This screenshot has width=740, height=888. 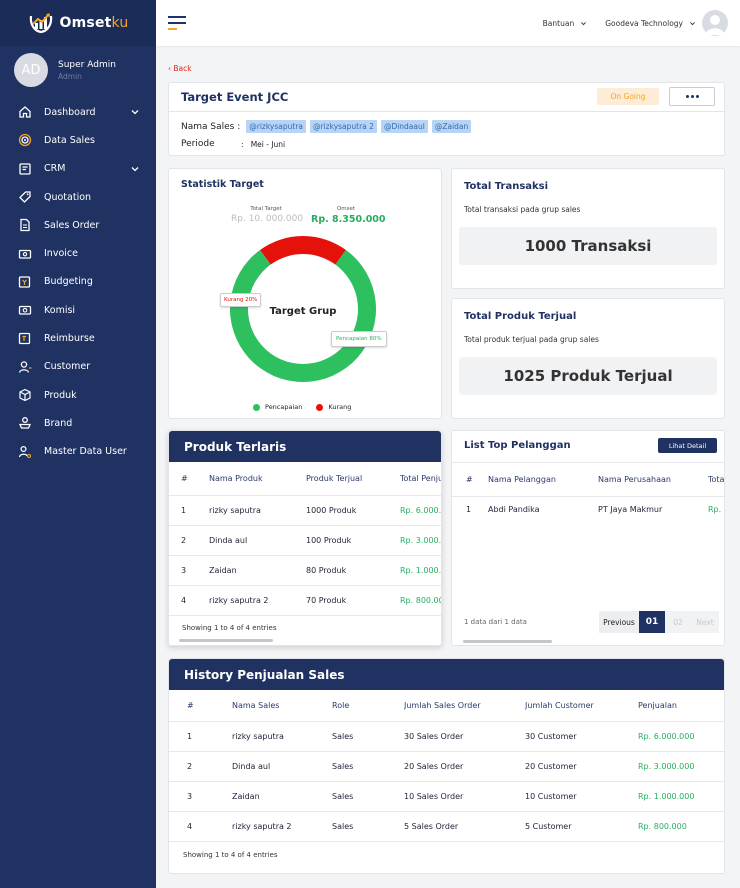 What do you see at coordinates (257, 478) in the screenshot?
I see `column-header: Nama Produk` at bounding box center [257, 478].